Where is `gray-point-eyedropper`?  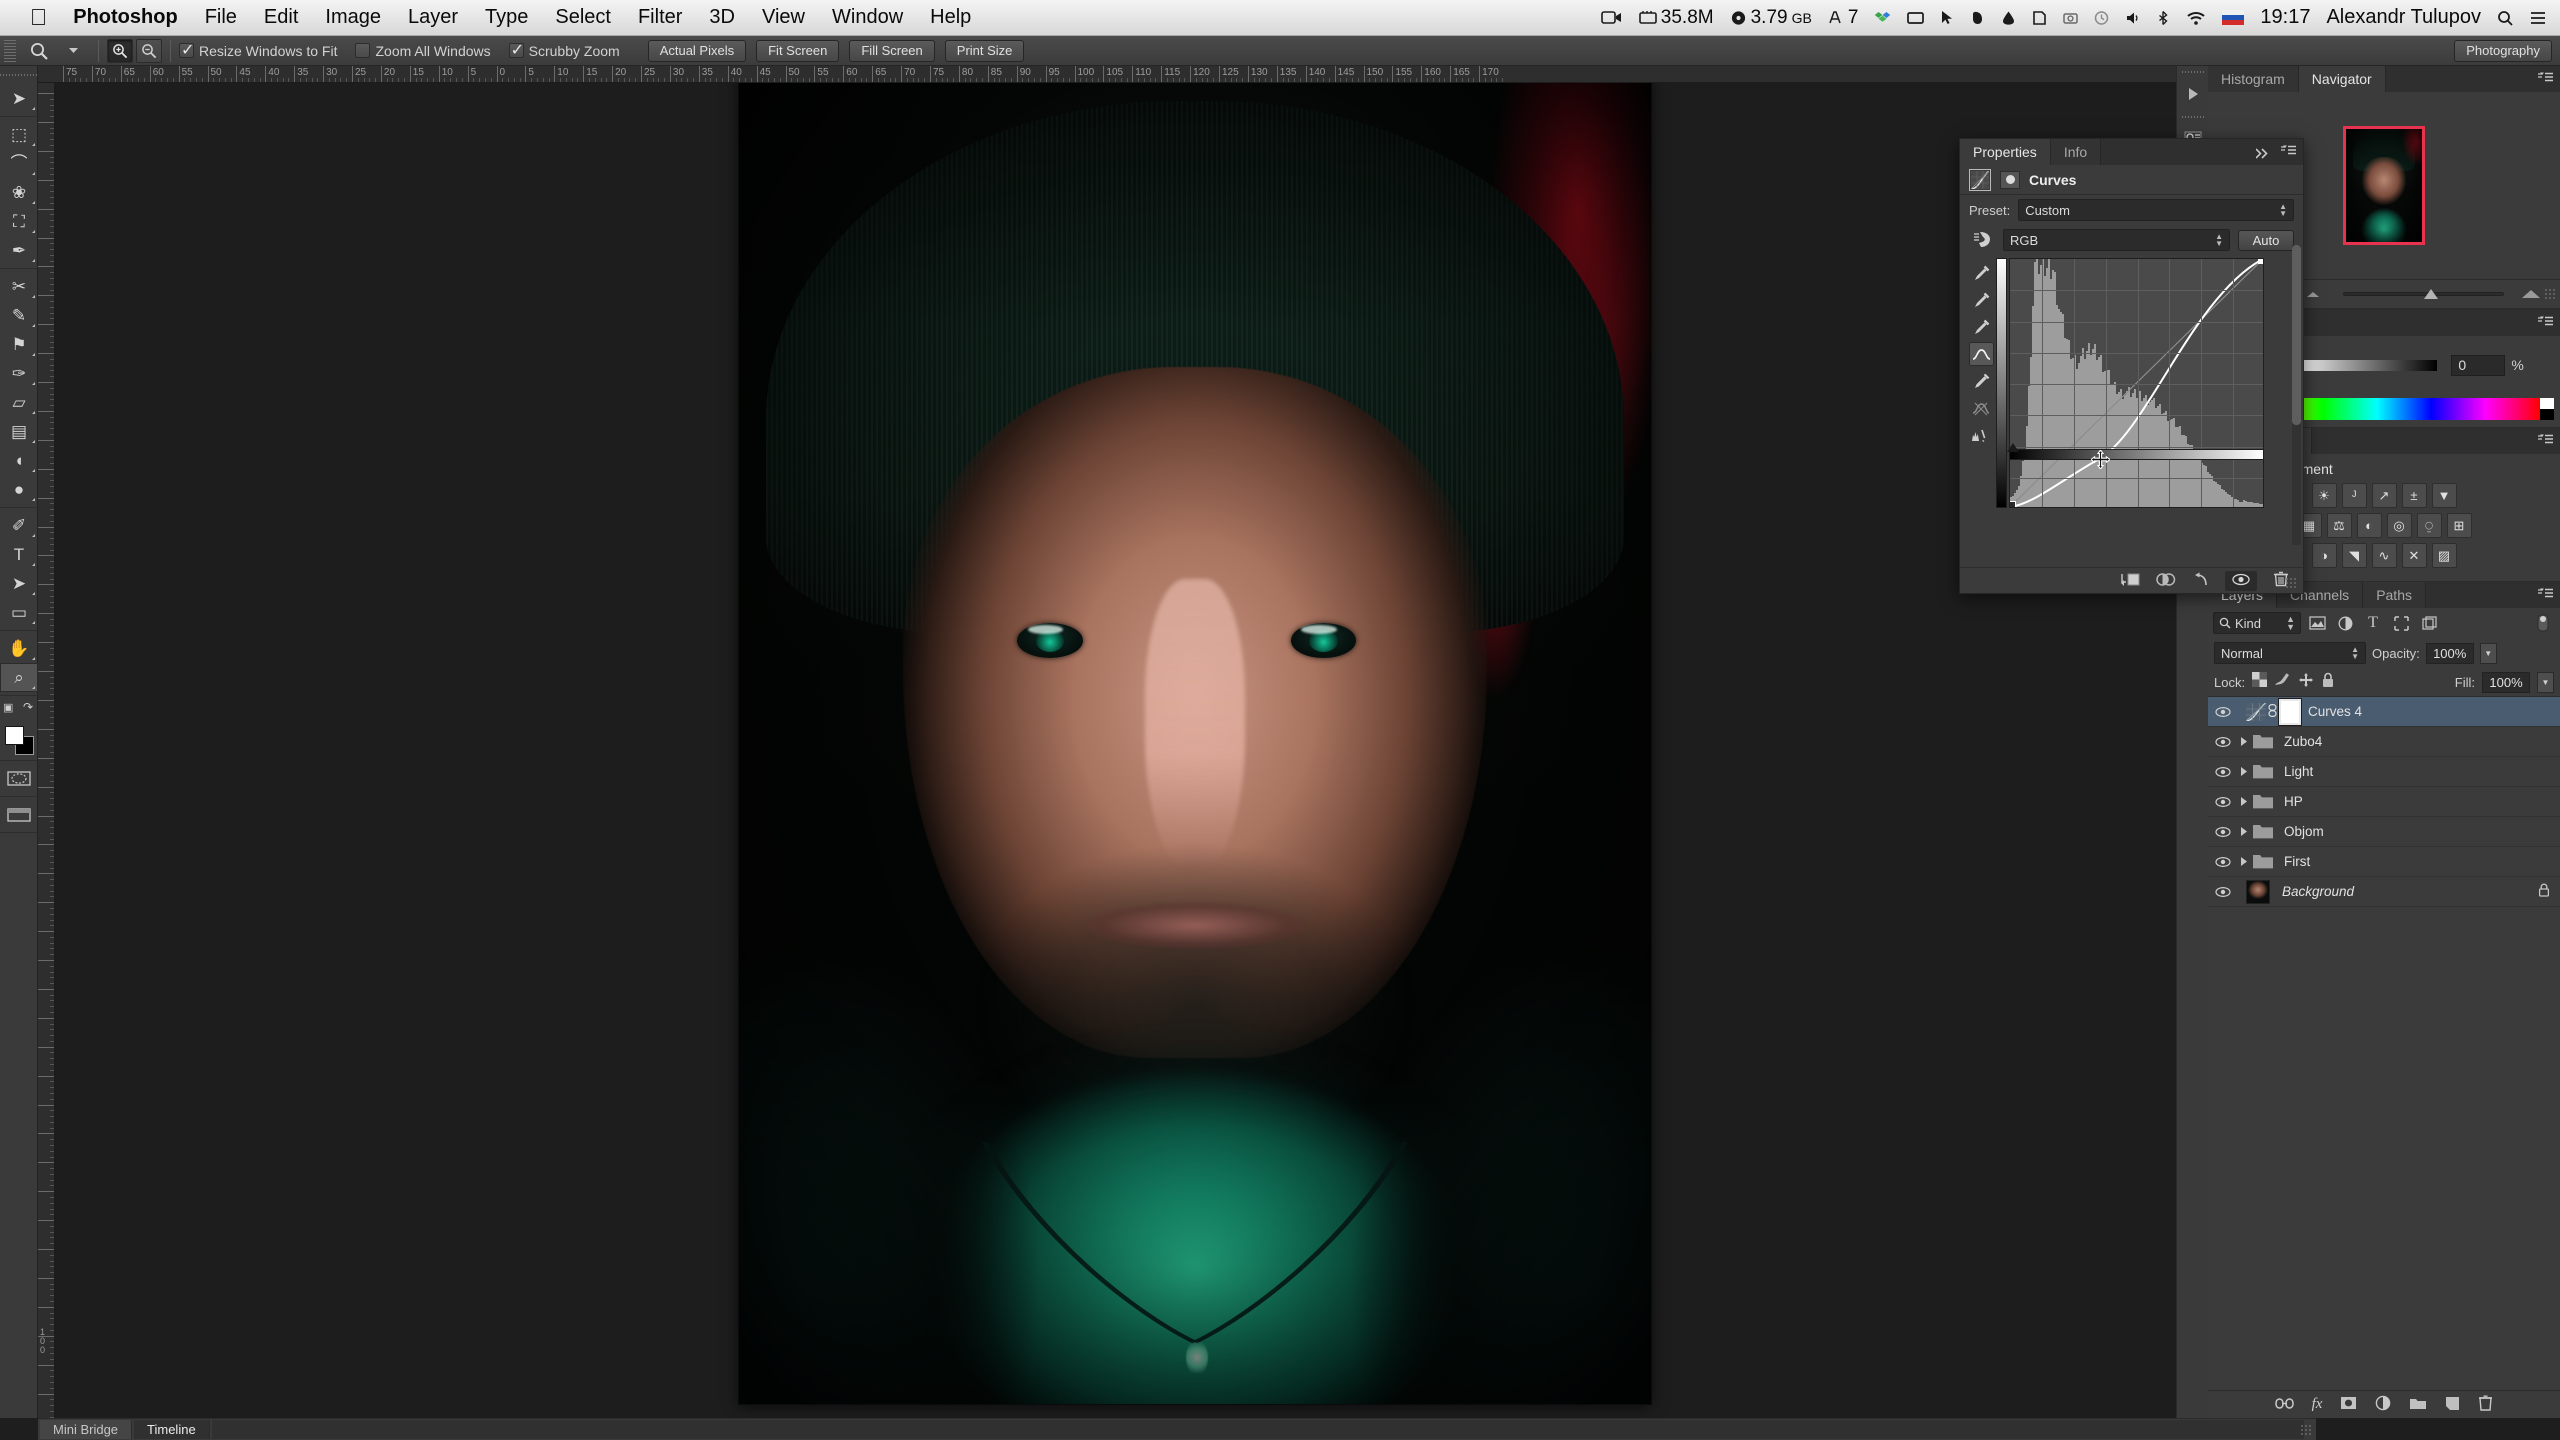
gray-point-eyedropper is located at coordinates (1981, 300).